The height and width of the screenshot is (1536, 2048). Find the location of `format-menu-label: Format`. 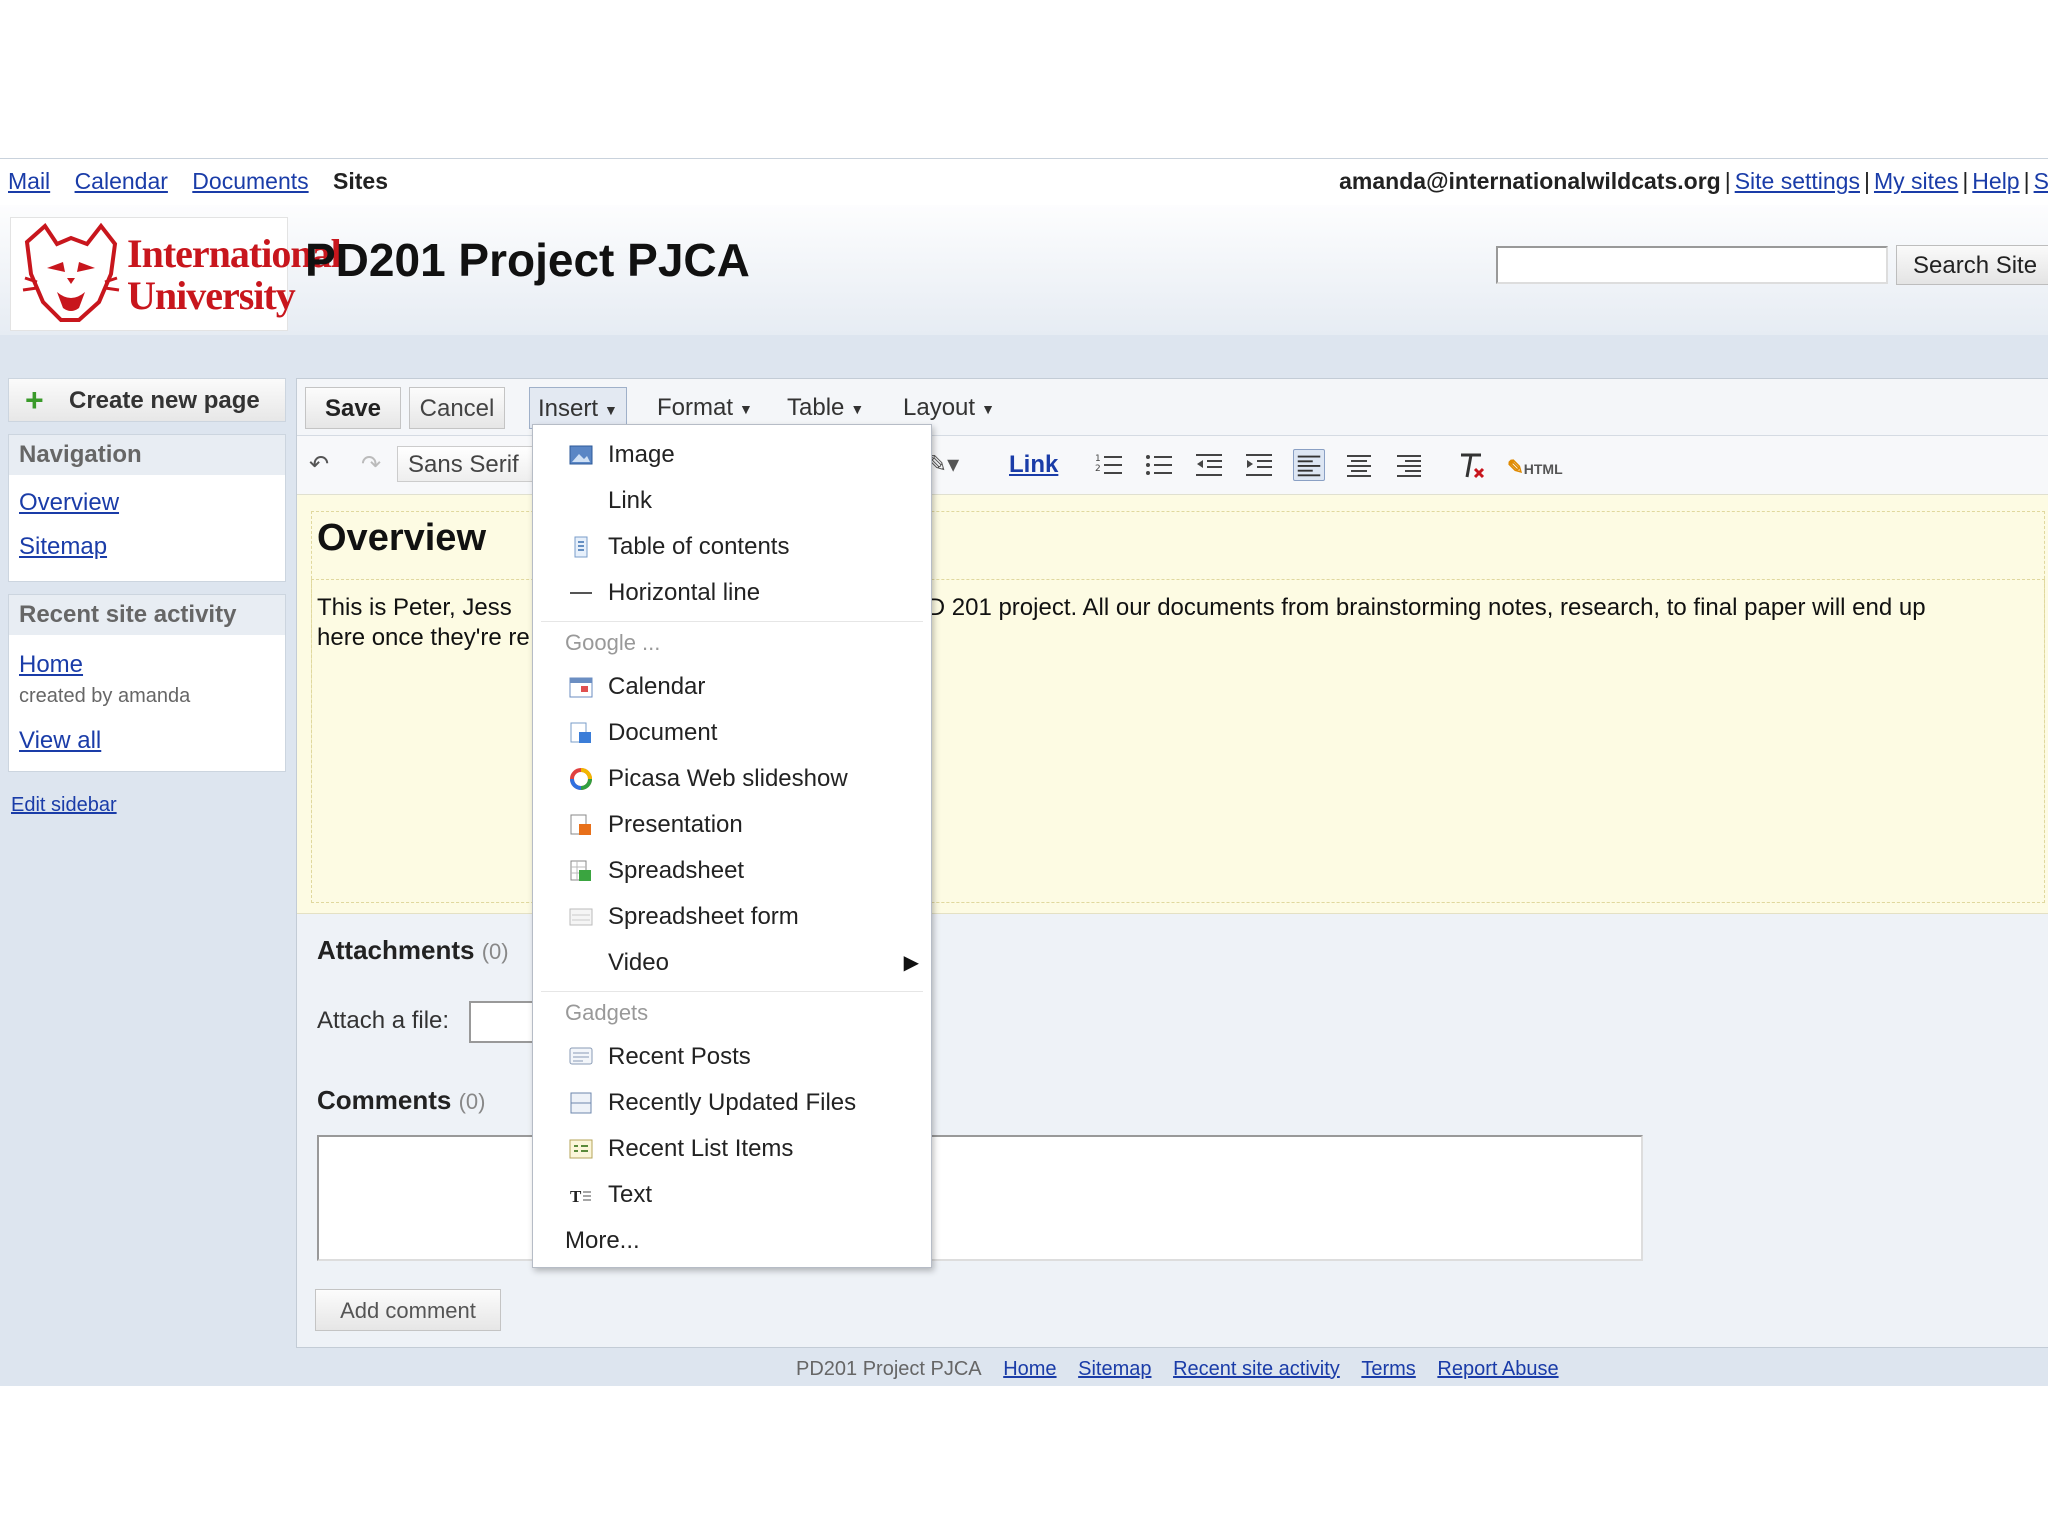

format-menu-label: Format is located at coordinates (695, 407).